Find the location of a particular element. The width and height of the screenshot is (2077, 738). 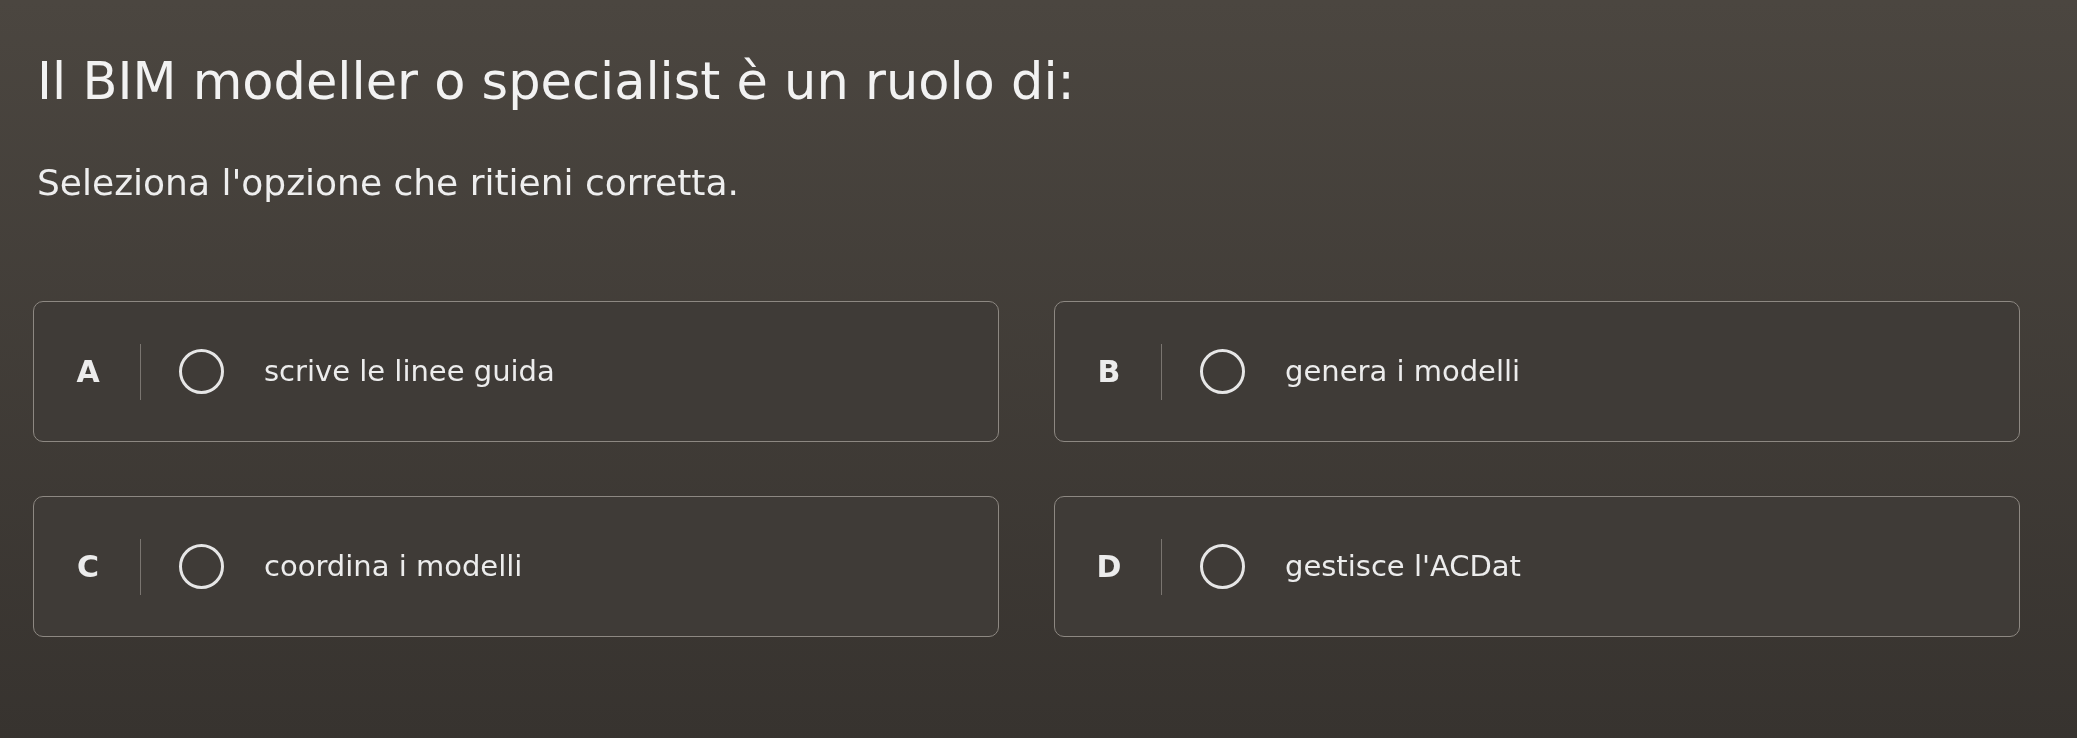

option-letter: C is located at coordinates (88, 567).